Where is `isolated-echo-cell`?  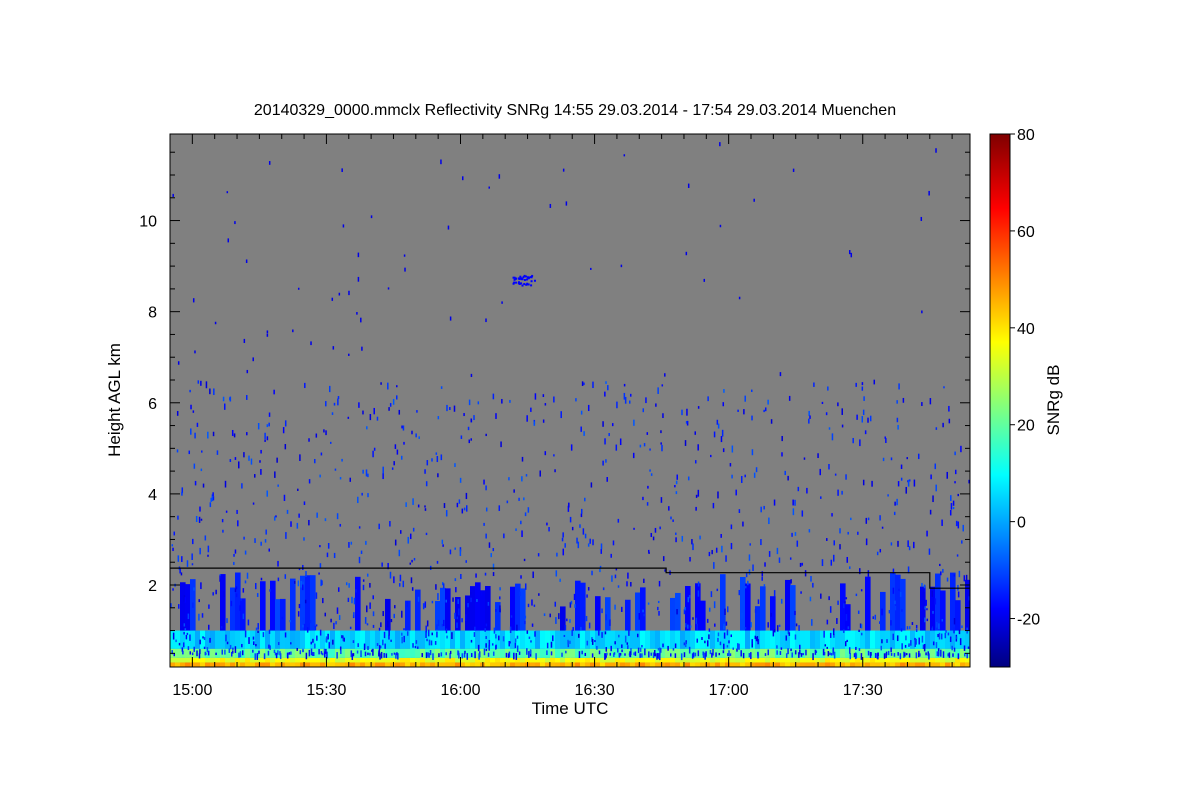
isolated-echo-cell is located at coordinates (524, 284).